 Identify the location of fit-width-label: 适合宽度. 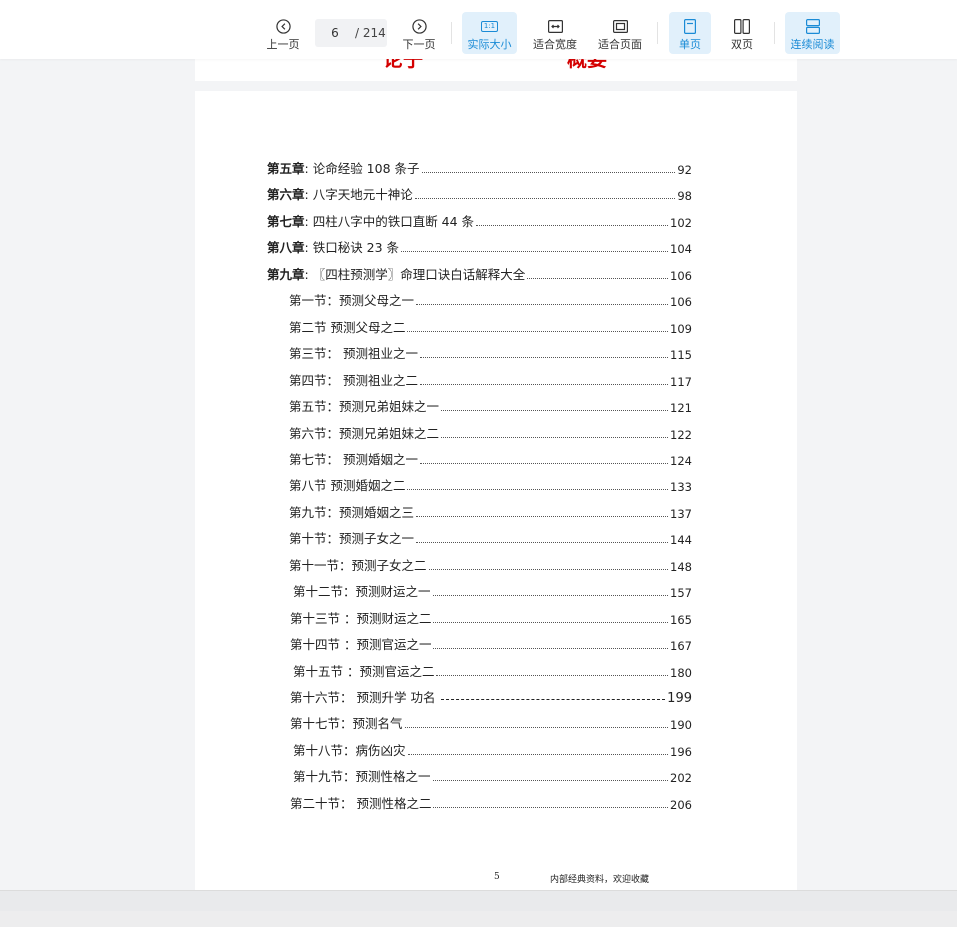
(555, 44).